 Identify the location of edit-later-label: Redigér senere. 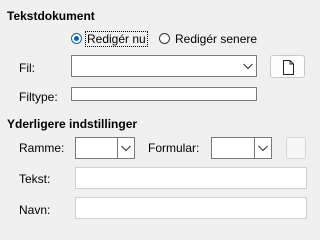
(216, 39).